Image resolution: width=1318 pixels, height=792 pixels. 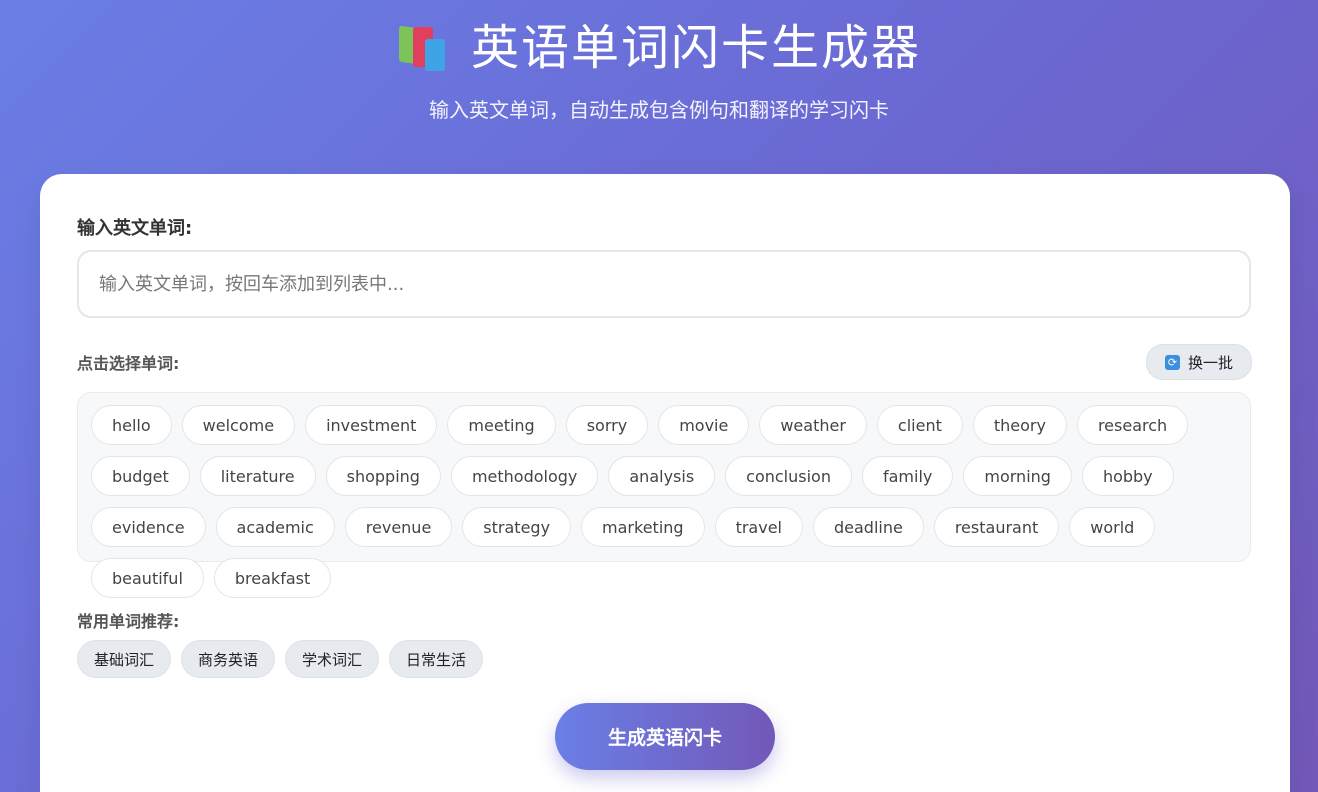 I want to click on word-chip: literature, so click(x=257, y=476).